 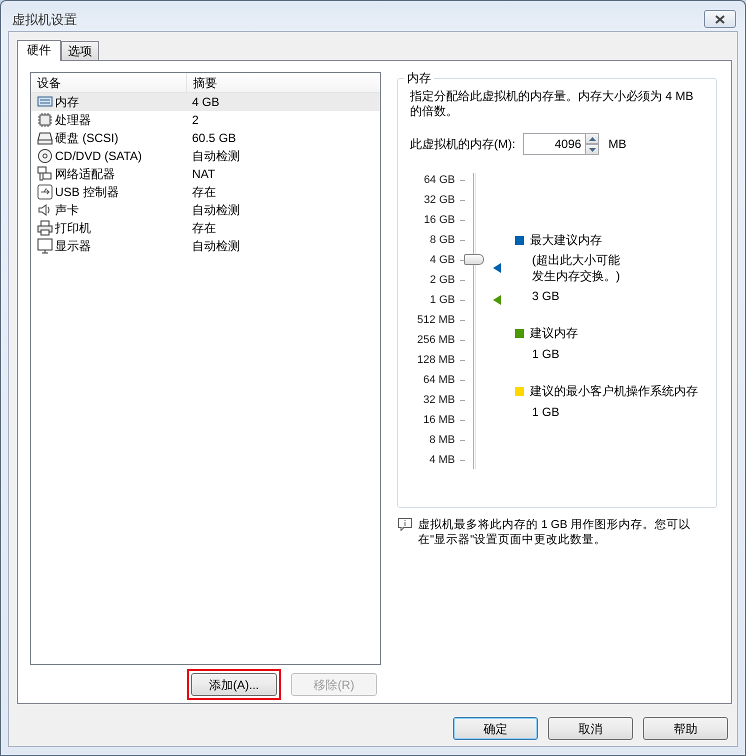 What do you see at coordinates (438, 380) in the screenshot?
I see `scale-label: 64 MB` at bounding box center [438, 380].